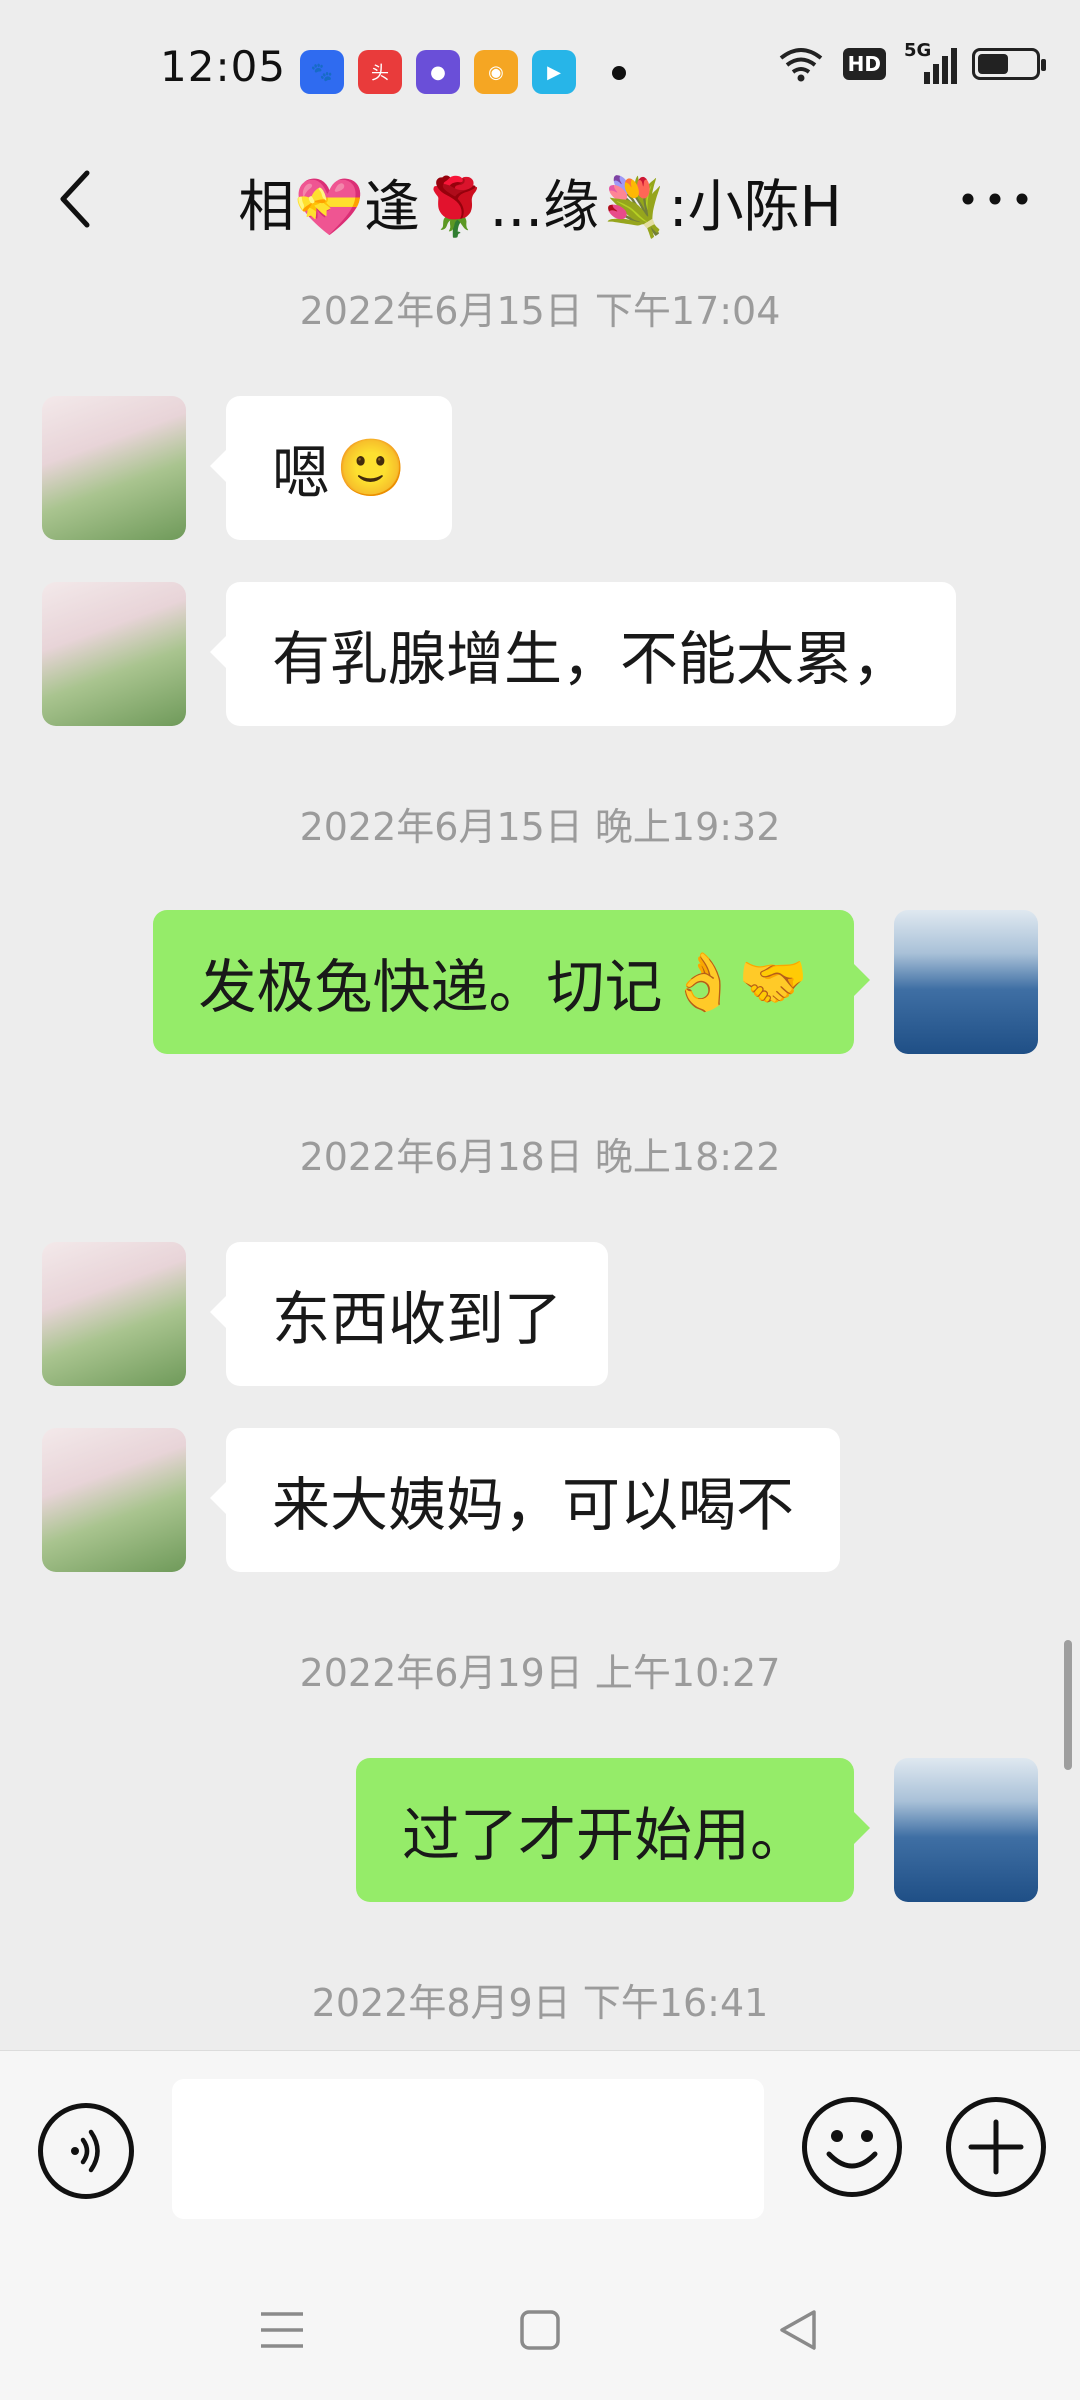 This screenshot has width=1080, height=2400. What do you see at coordinates (554, 72) in the screenshot?
I see `video-app-icon: ▶` at bounding box center [554, 72].